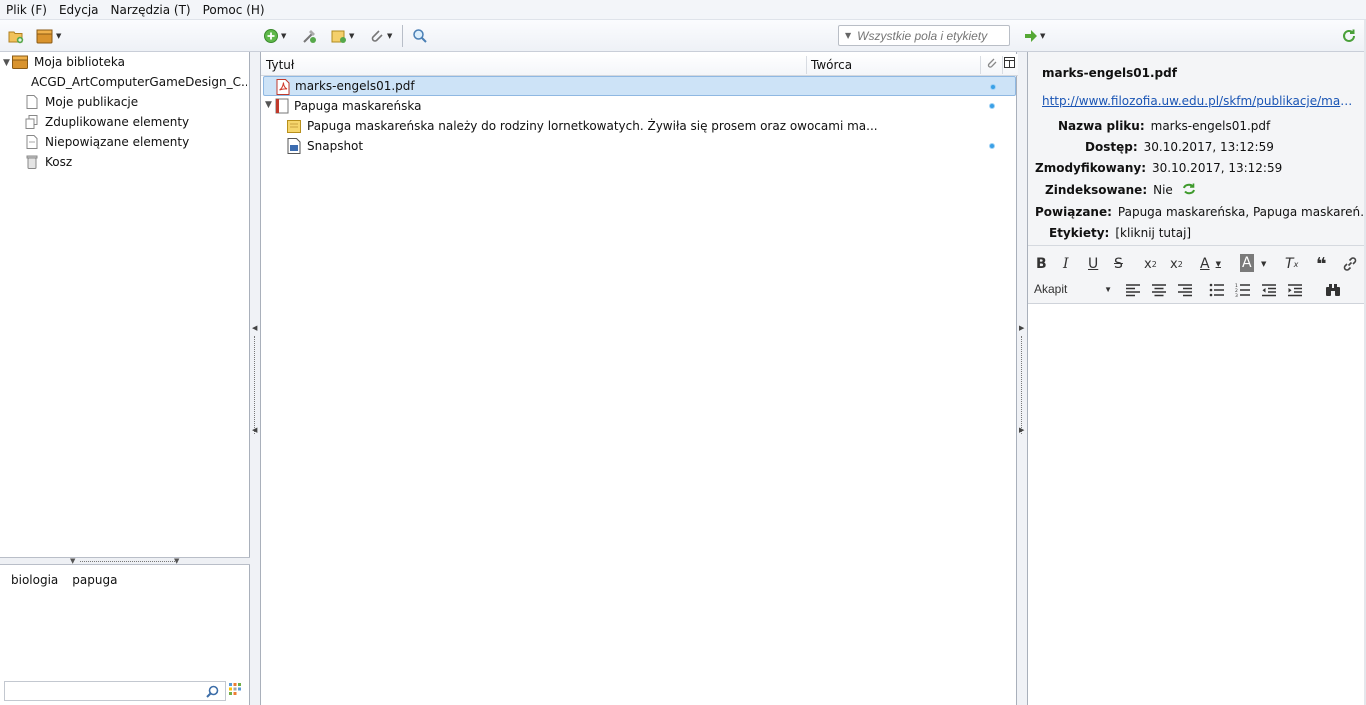  What do you see at coordinates (1291, 264) in the screenshot?
I see `clear-formatting-button: Tx` at bounding box center [1291, 264].